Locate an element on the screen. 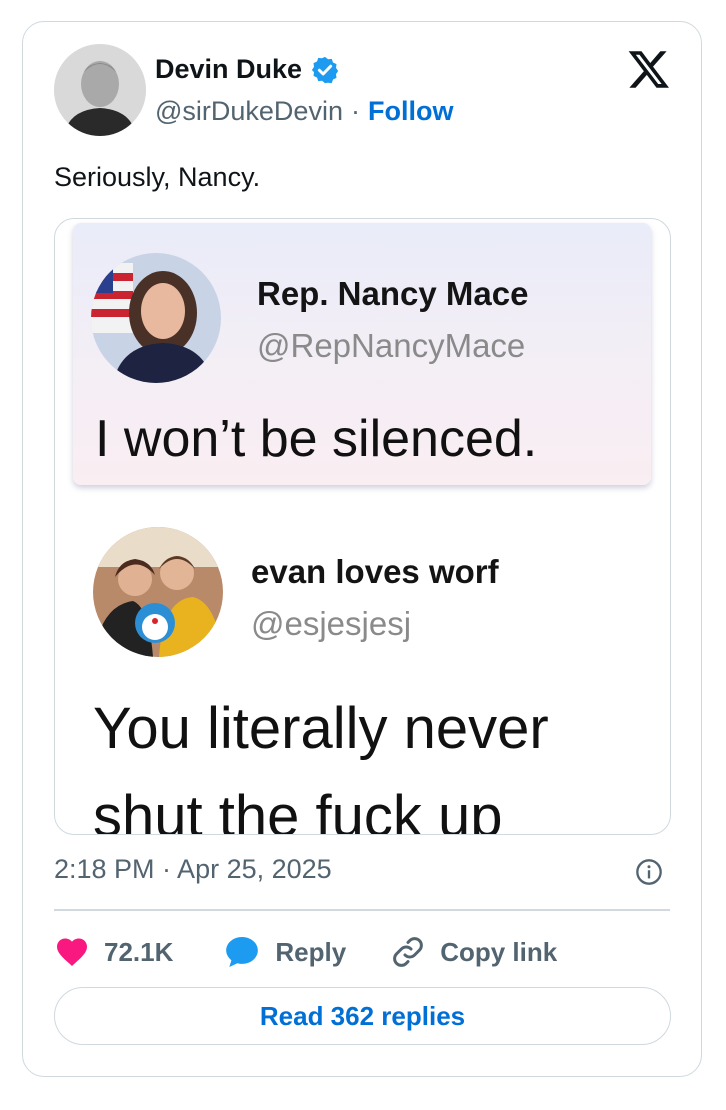 The height and width of the screenshot is (1110, 726). author-handle-row: @sirDukeDevin · Follow is located at coordinates (304, 111).